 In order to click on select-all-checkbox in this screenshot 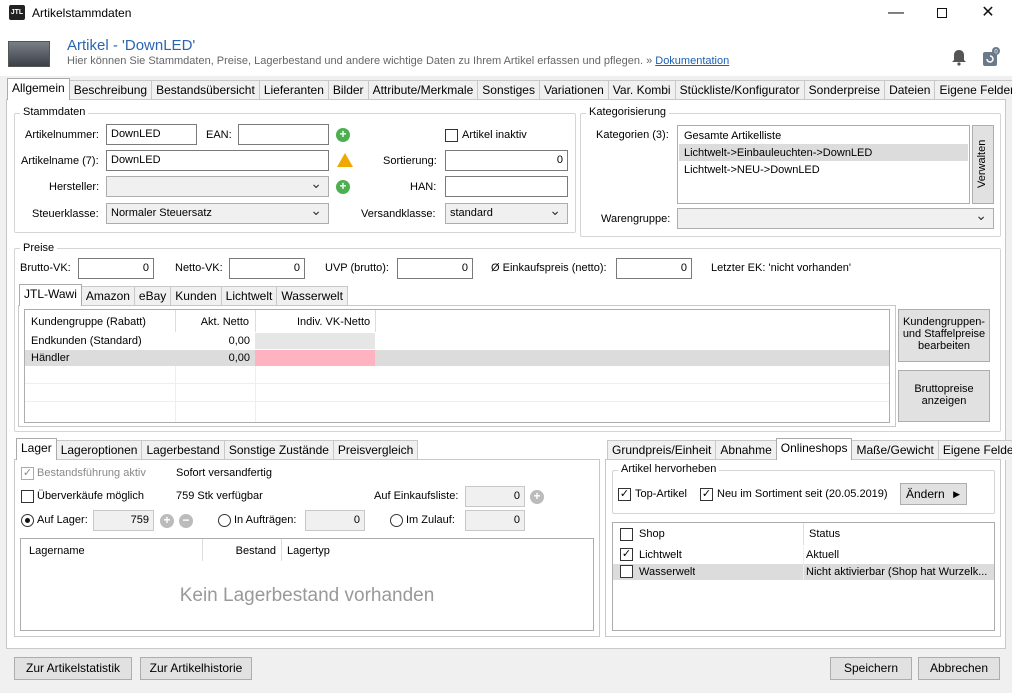, I will do `click(626, 534)`.